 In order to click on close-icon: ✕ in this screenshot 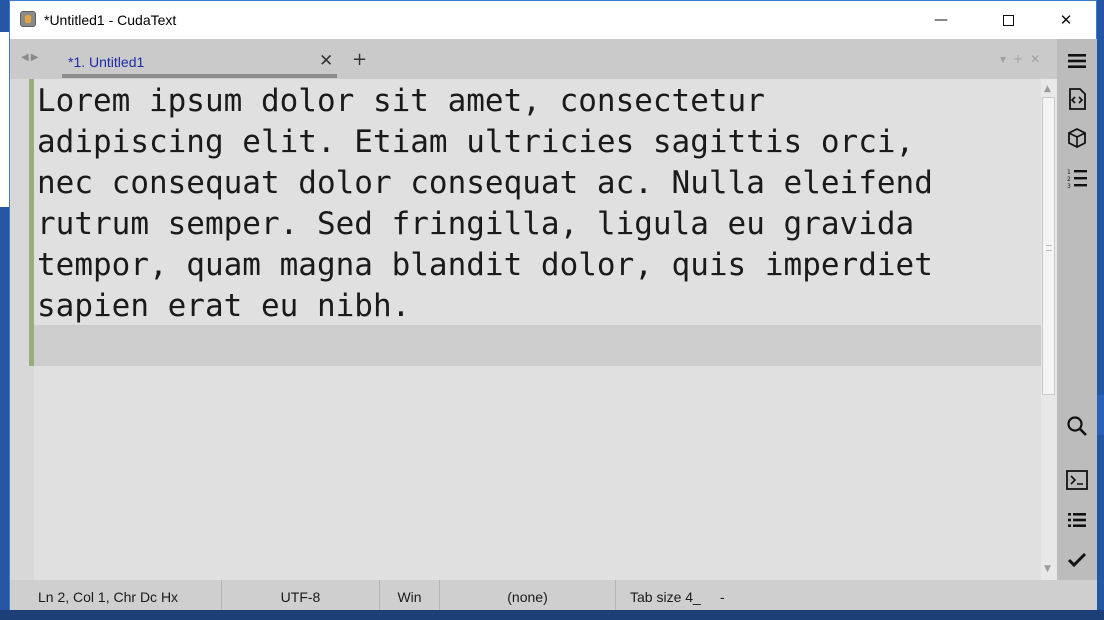, I will do `click(1066, 20)`.